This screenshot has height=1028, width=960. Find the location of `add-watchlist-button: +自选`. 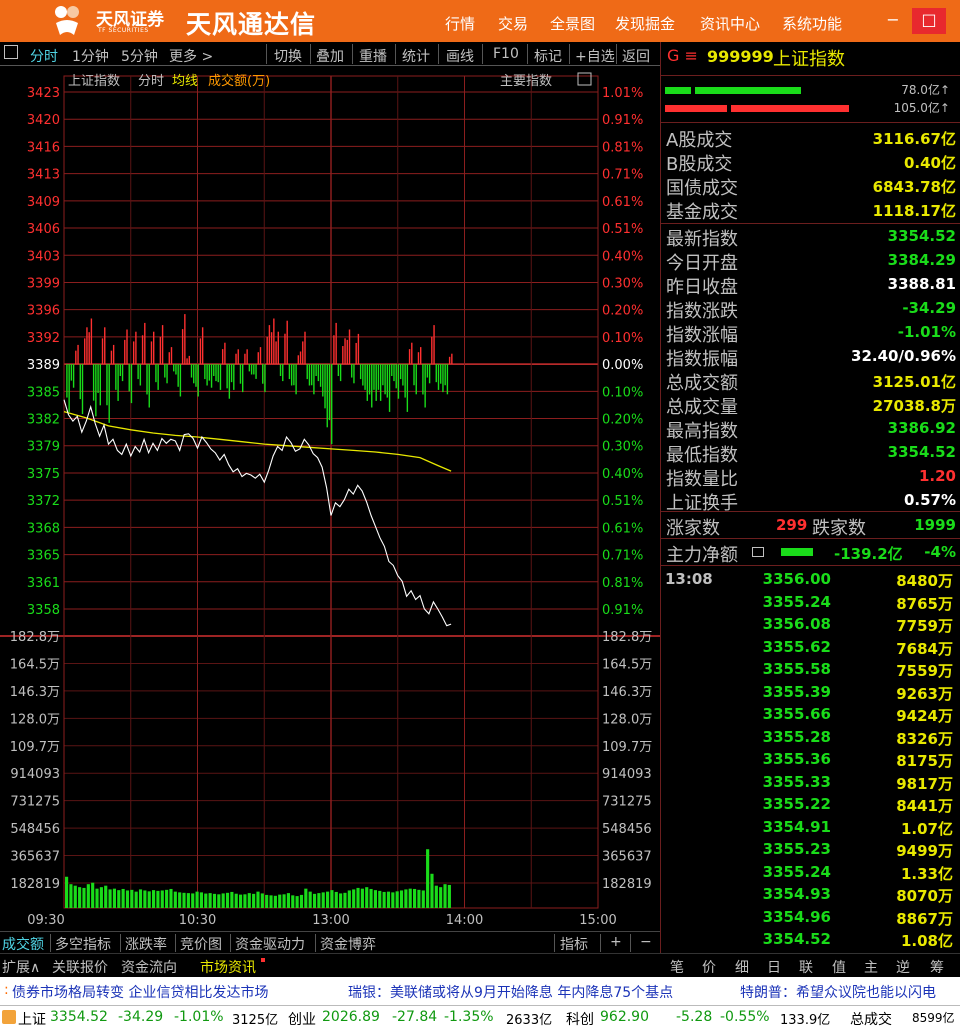

add-watchlist-button: +自选 is located at coordinates (595, 56).